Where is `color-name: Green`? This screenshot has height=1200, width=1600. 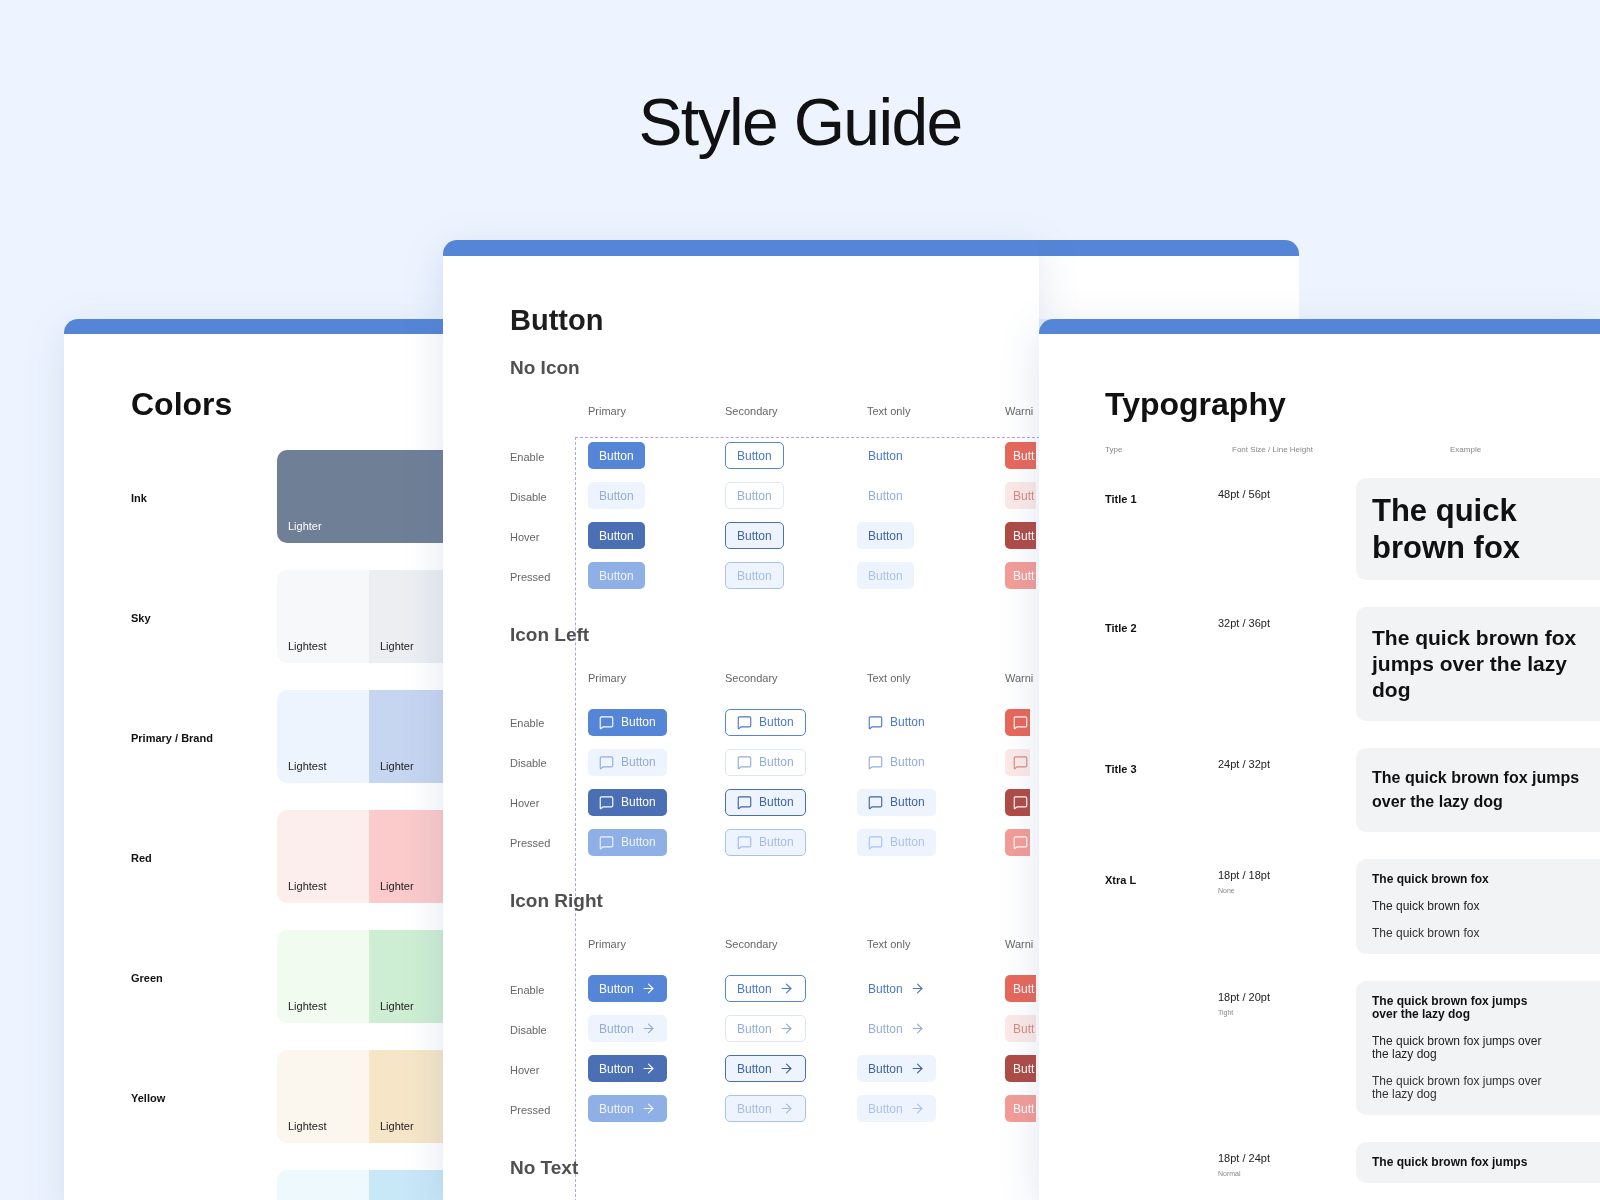
color-name: Green is located at coordinates (147, 977).